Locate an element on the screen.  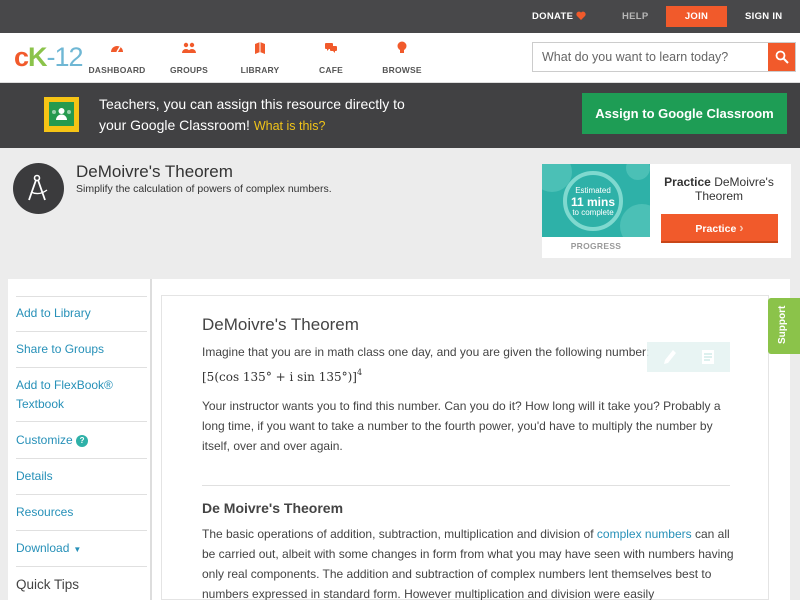
pencil-icon is located at coordinates (670, 357).